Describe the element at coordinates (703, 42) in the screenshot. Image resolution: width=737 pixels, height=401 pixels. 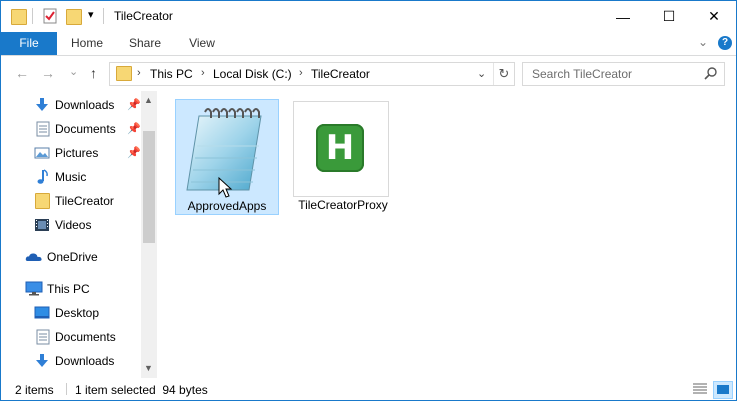
I see `expand-ribbon-icon: ⌄` at that location.